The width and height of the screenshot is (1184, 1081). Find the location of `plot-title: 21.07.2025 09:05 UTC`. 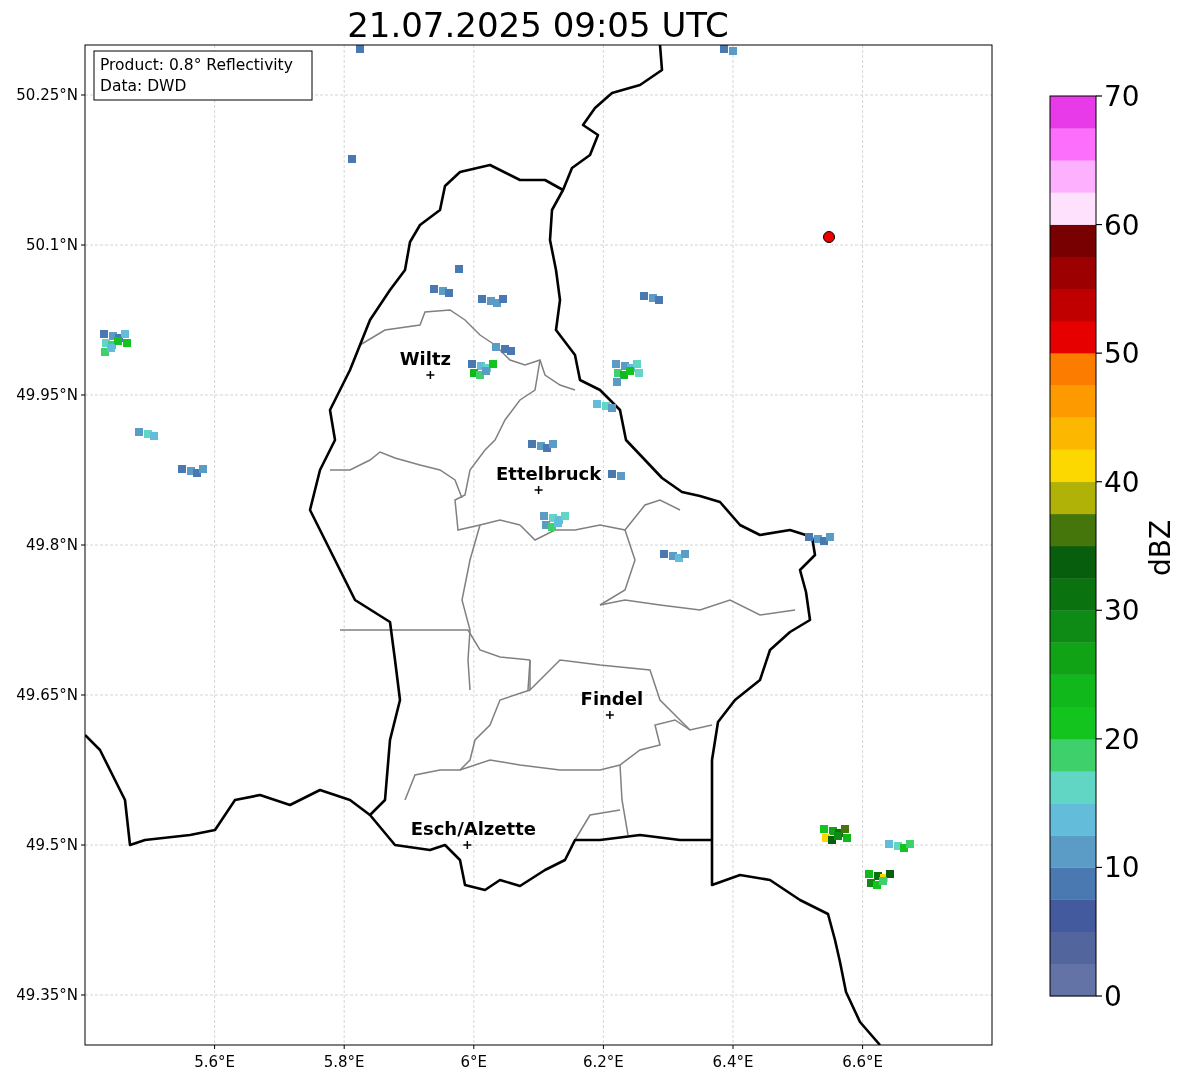

plot-title: 21.07.2025 09:05 UTC is located at coordinates (538, 25).